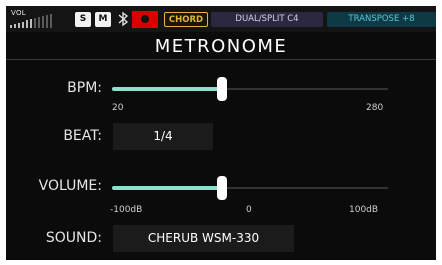 The width and height of the screenshot is (442, 265). Describe the element at coordinates (364, 210) in the screenshot. I see `volume-max-label: 100dB` at that location.